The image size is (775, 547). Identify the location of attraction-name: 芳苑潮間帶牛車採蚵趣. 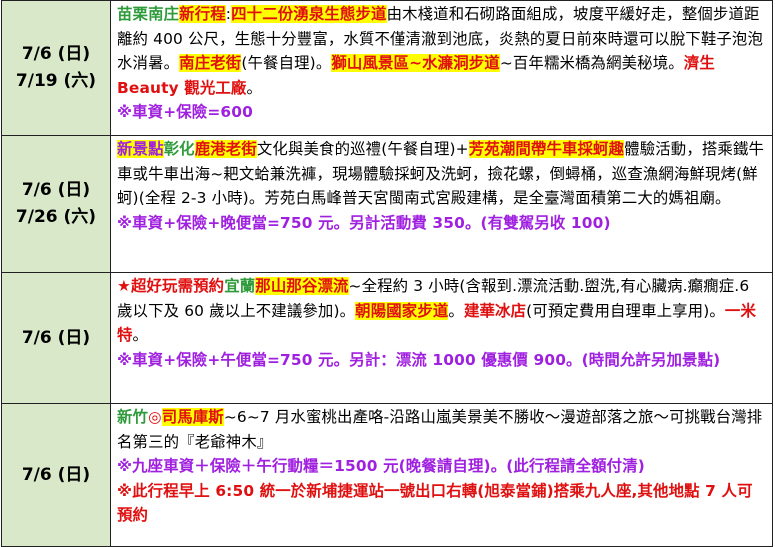
(546, 149).